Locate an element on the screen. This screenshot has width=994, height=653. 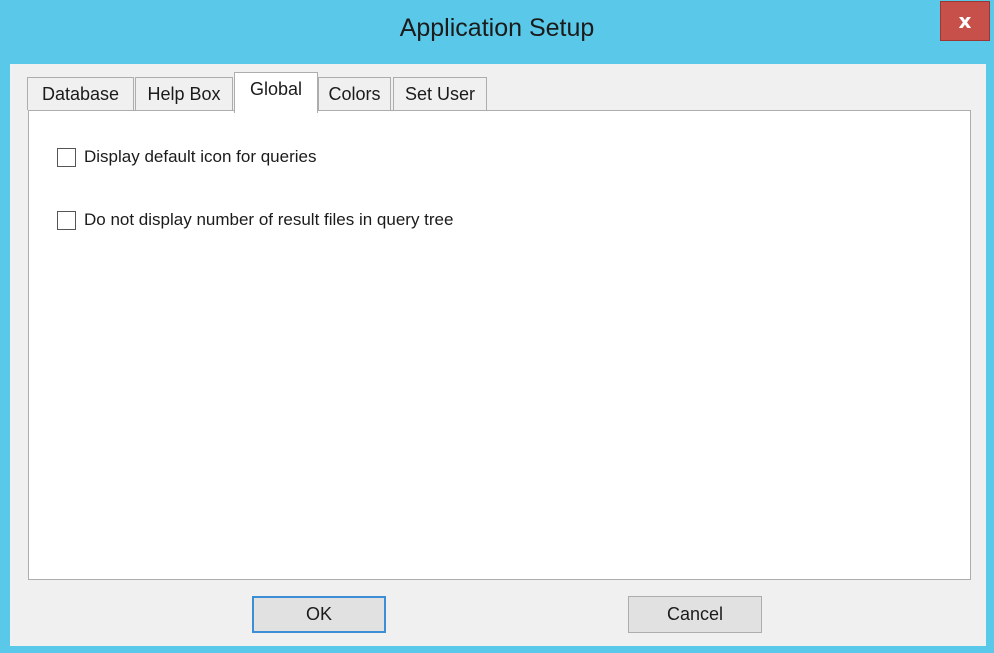
cancel-button: Cancel is located at coordinates (695, 614).